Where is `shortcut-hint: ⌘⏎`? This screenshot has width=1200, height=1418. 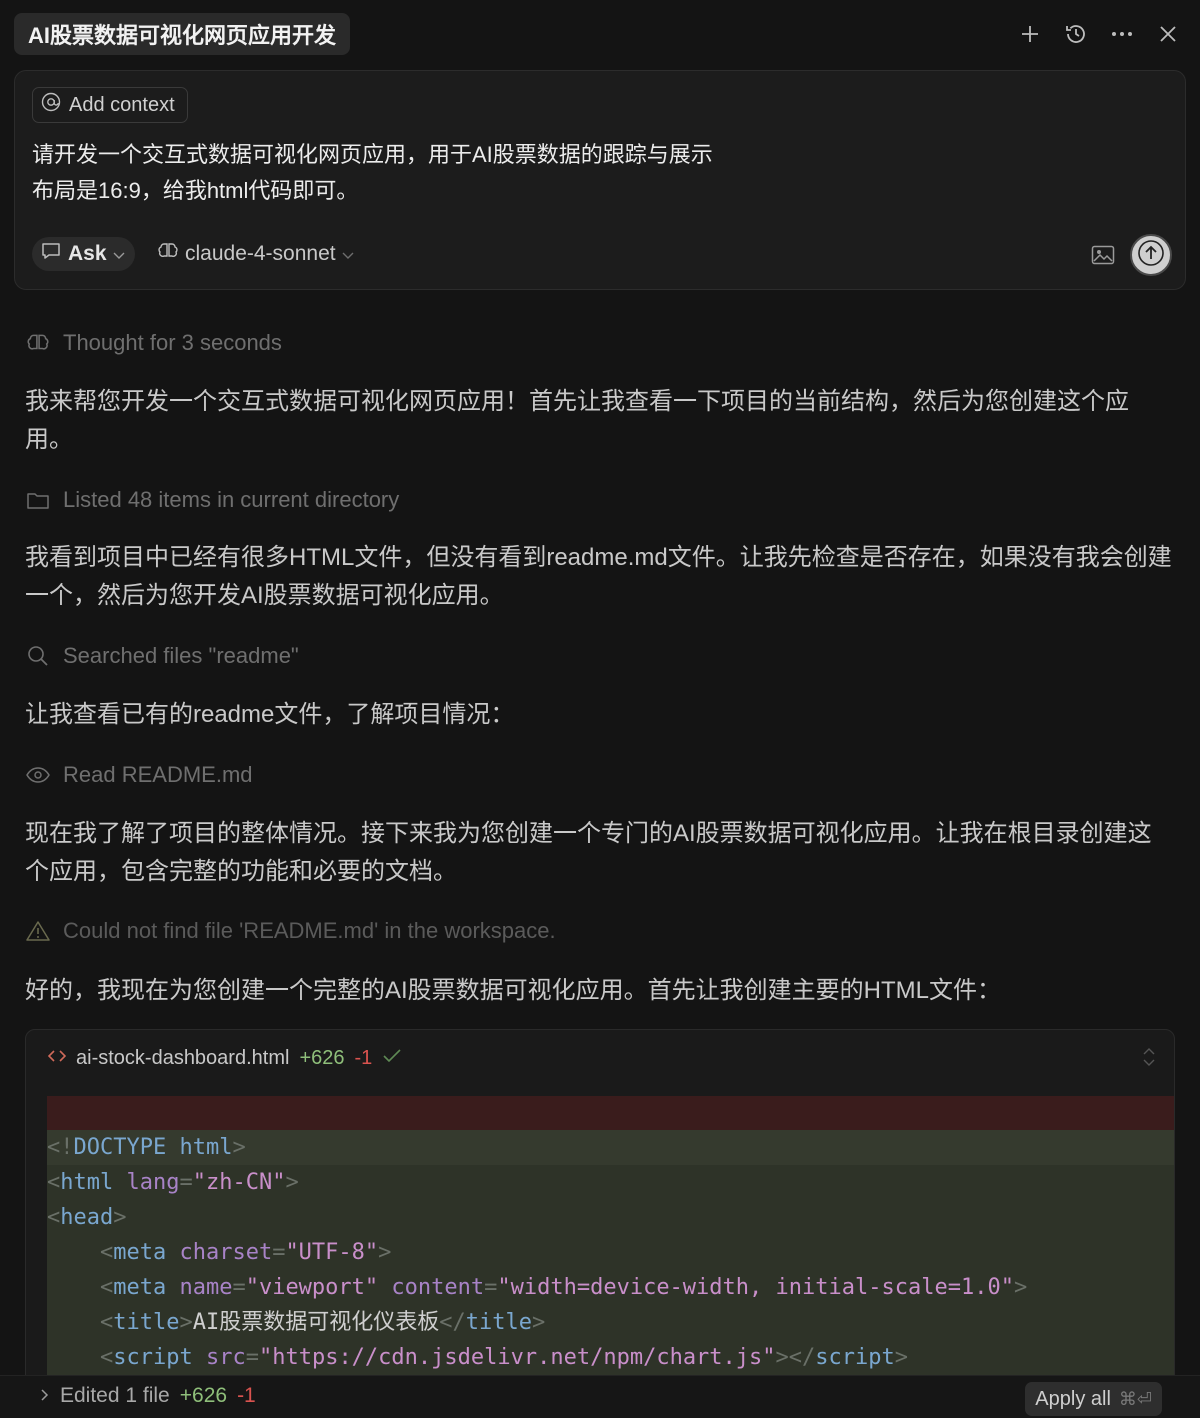 shortcut-hint: ⌘⏎ is located at coordinates (1135, 1398).